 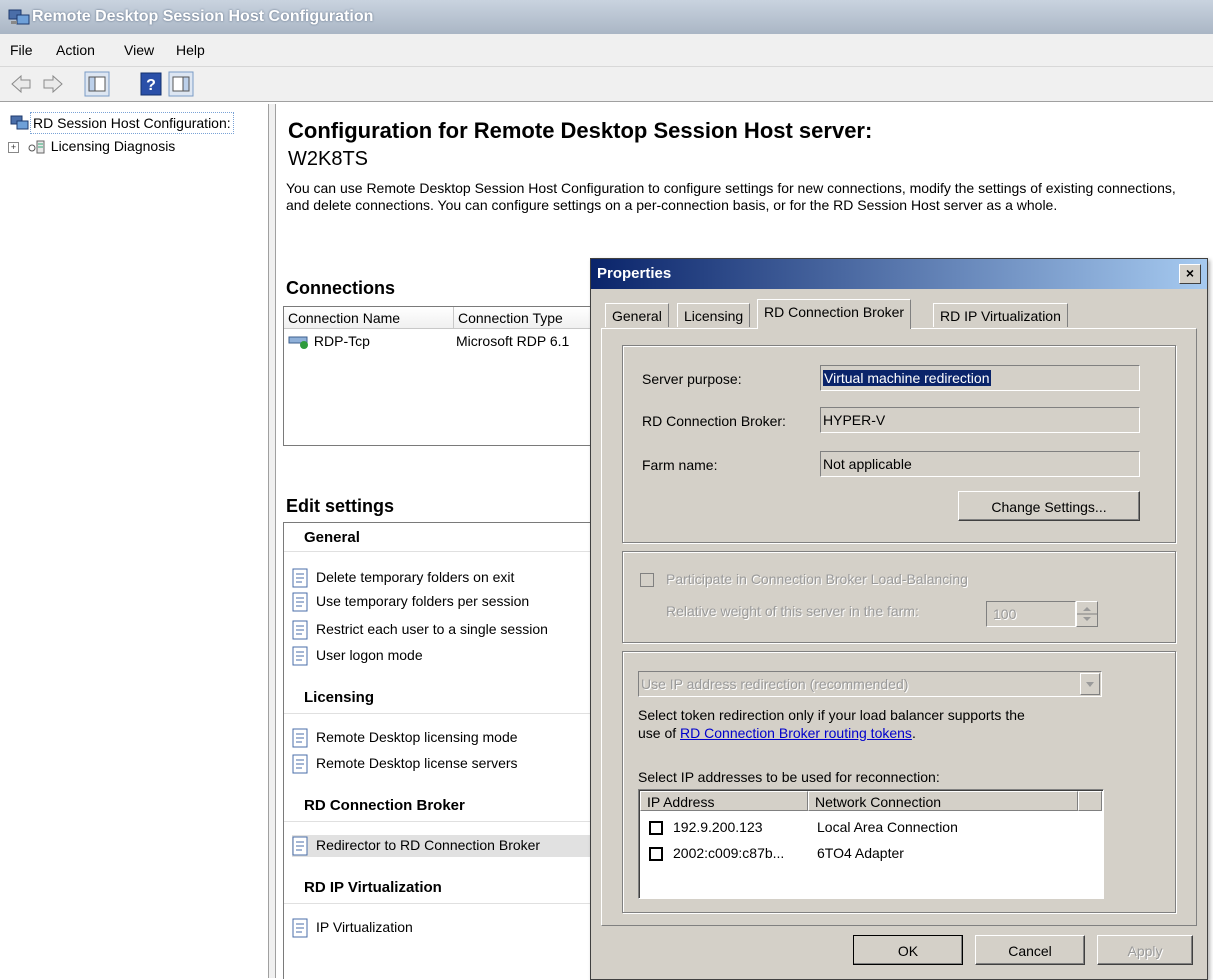 I want to click on connections-heading: Connections, so click(x=341, y=288).